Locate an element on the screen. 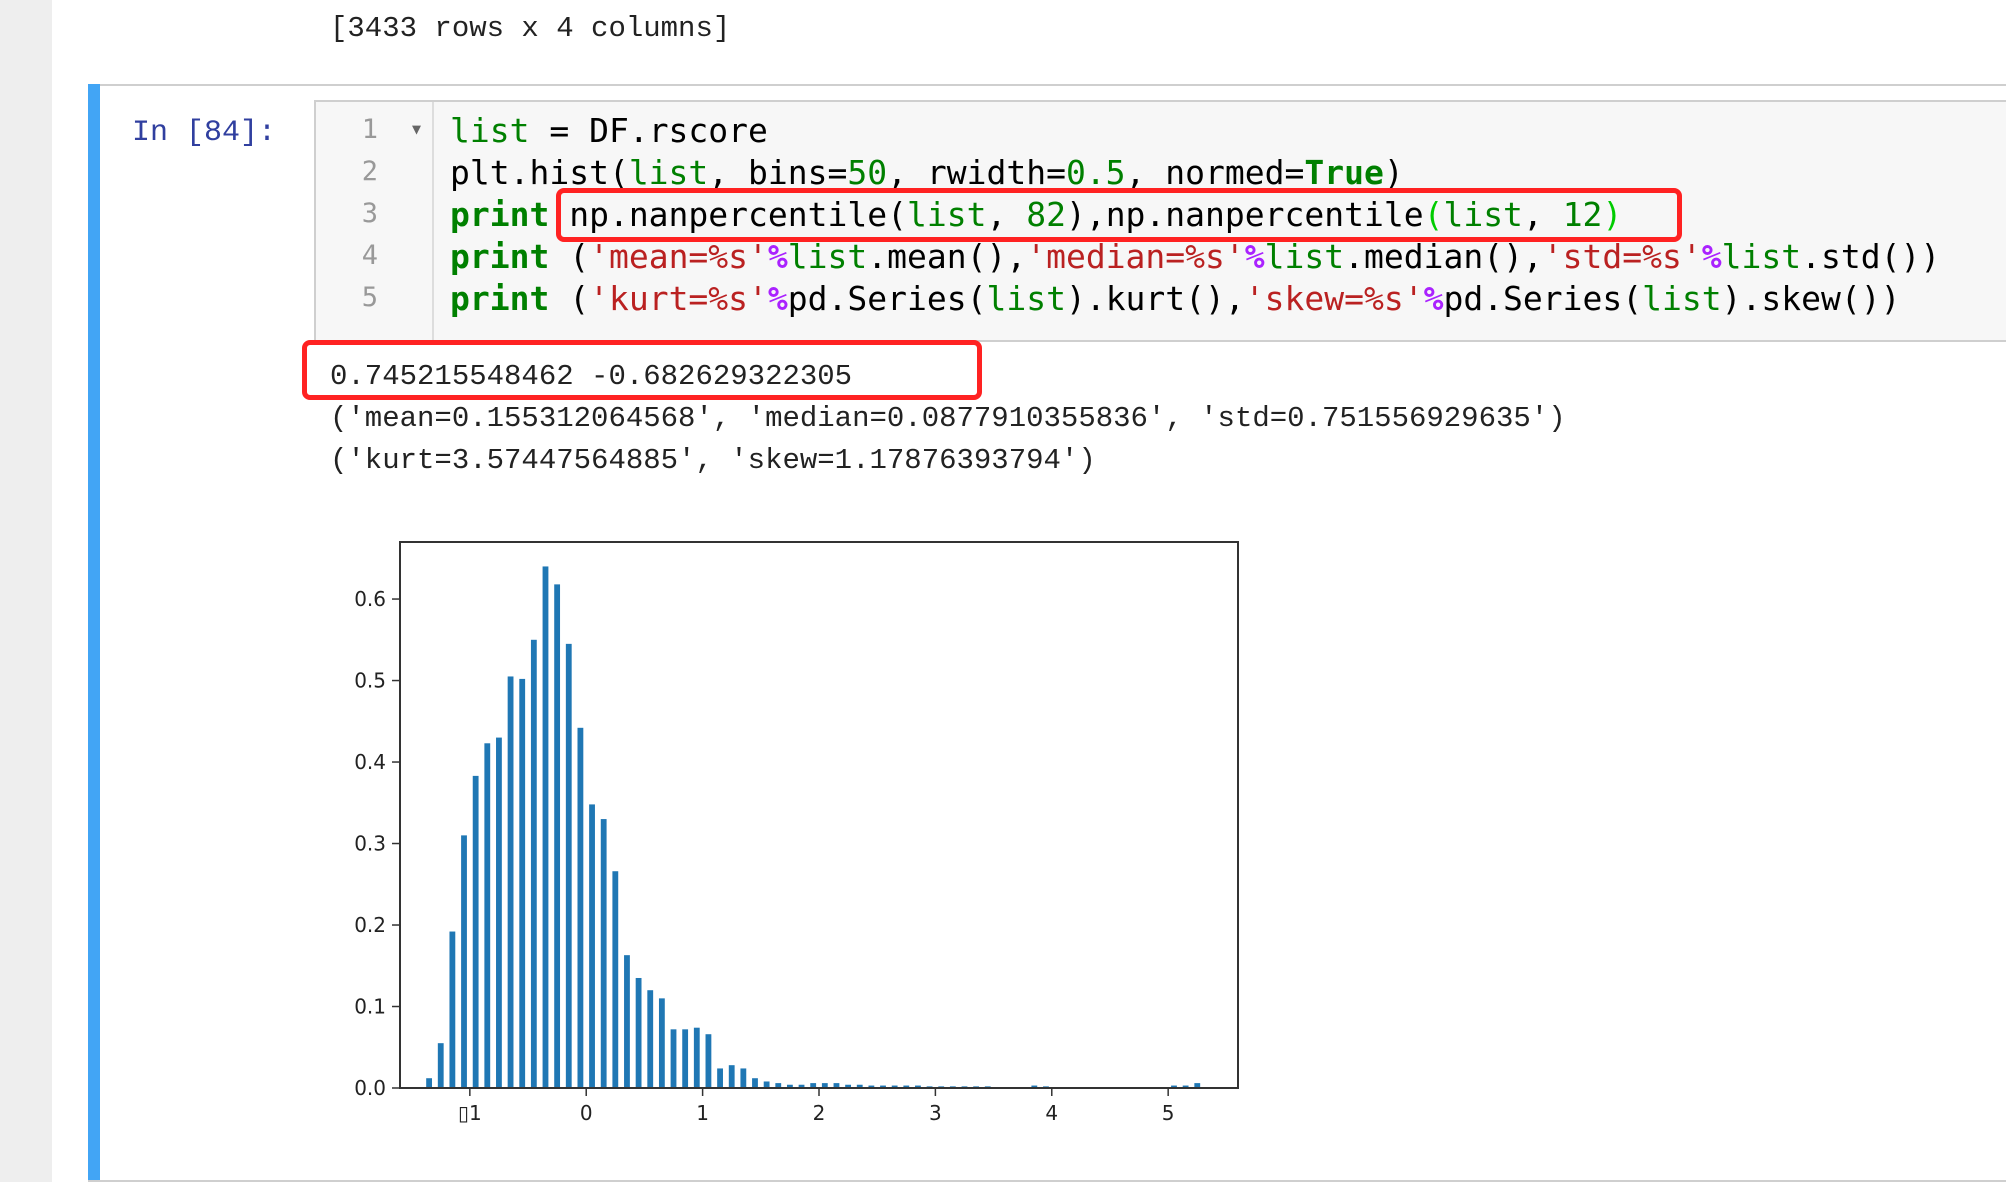 The width and height of the screenshot is (2006, 1182). code-token: np.nanpercentile( is located at coordinates (728, 214).